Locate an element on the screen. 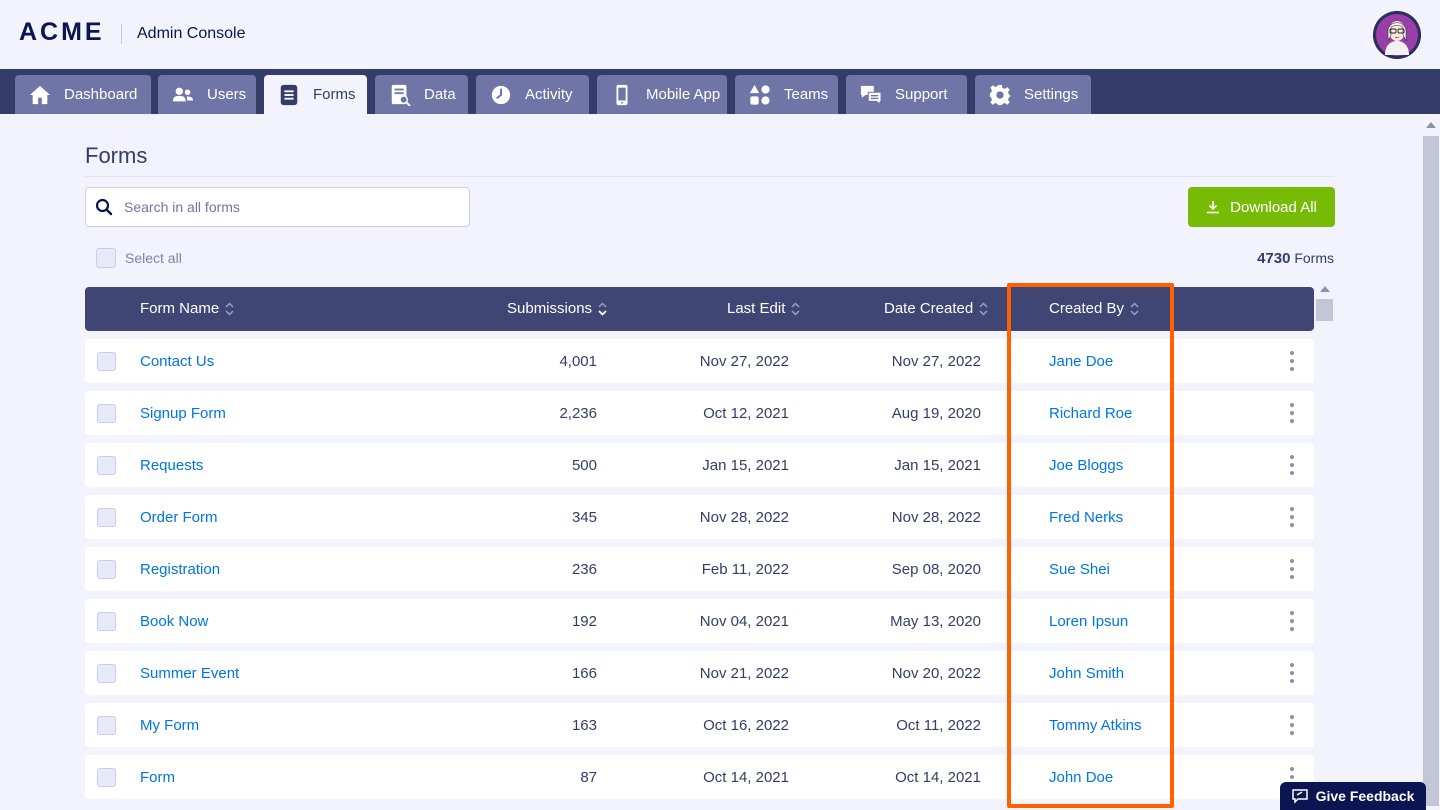 The height and width of the screenshot is (810, 1440). form-name-link: My Form is located at coordinates (169, 725).